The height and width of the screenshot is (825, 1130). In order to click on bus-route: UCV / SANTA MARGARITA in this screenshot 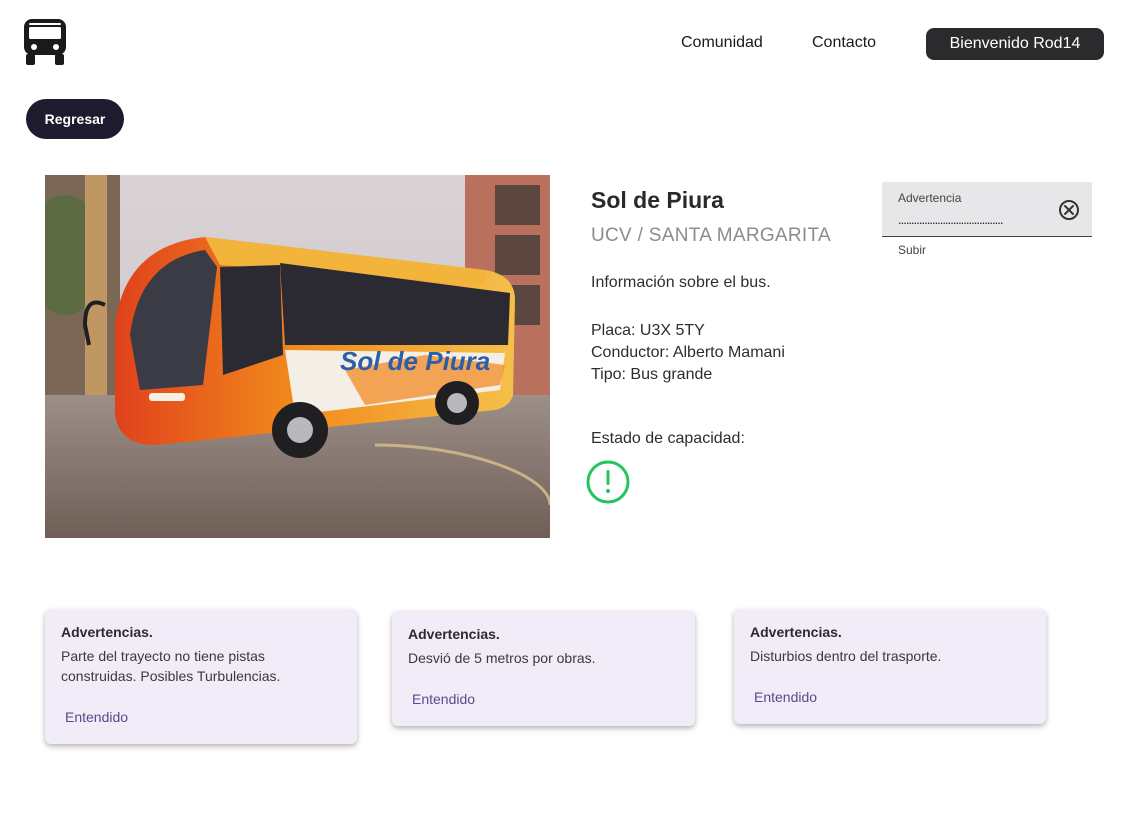, I will do `click(711, 235)`.